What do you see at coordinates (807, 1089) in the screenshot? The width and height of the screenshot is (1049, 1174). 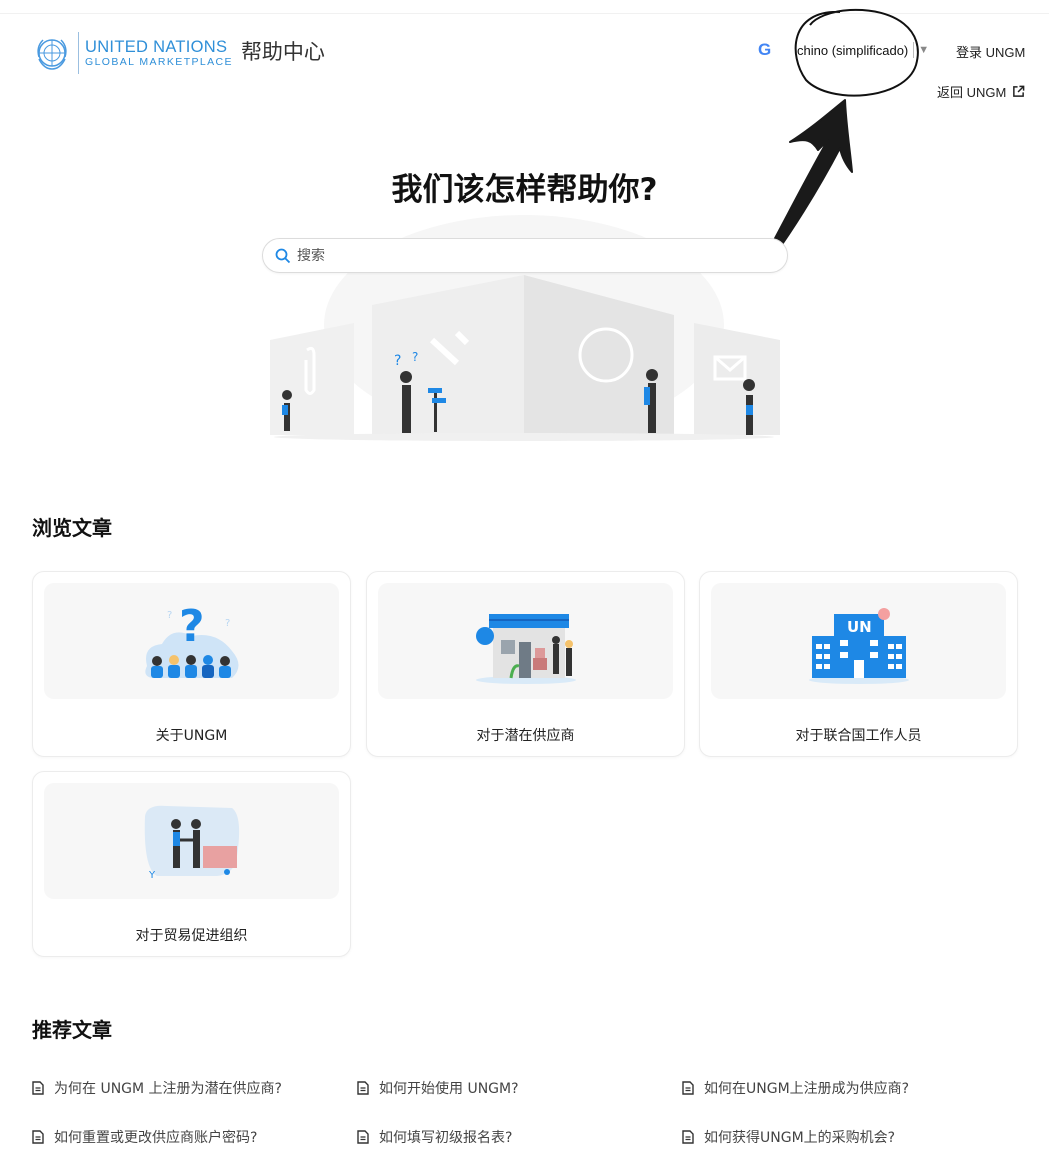 I see `article-title: 如何在UNGM上注册成为供应商?` at bounding box center [807, 1089].